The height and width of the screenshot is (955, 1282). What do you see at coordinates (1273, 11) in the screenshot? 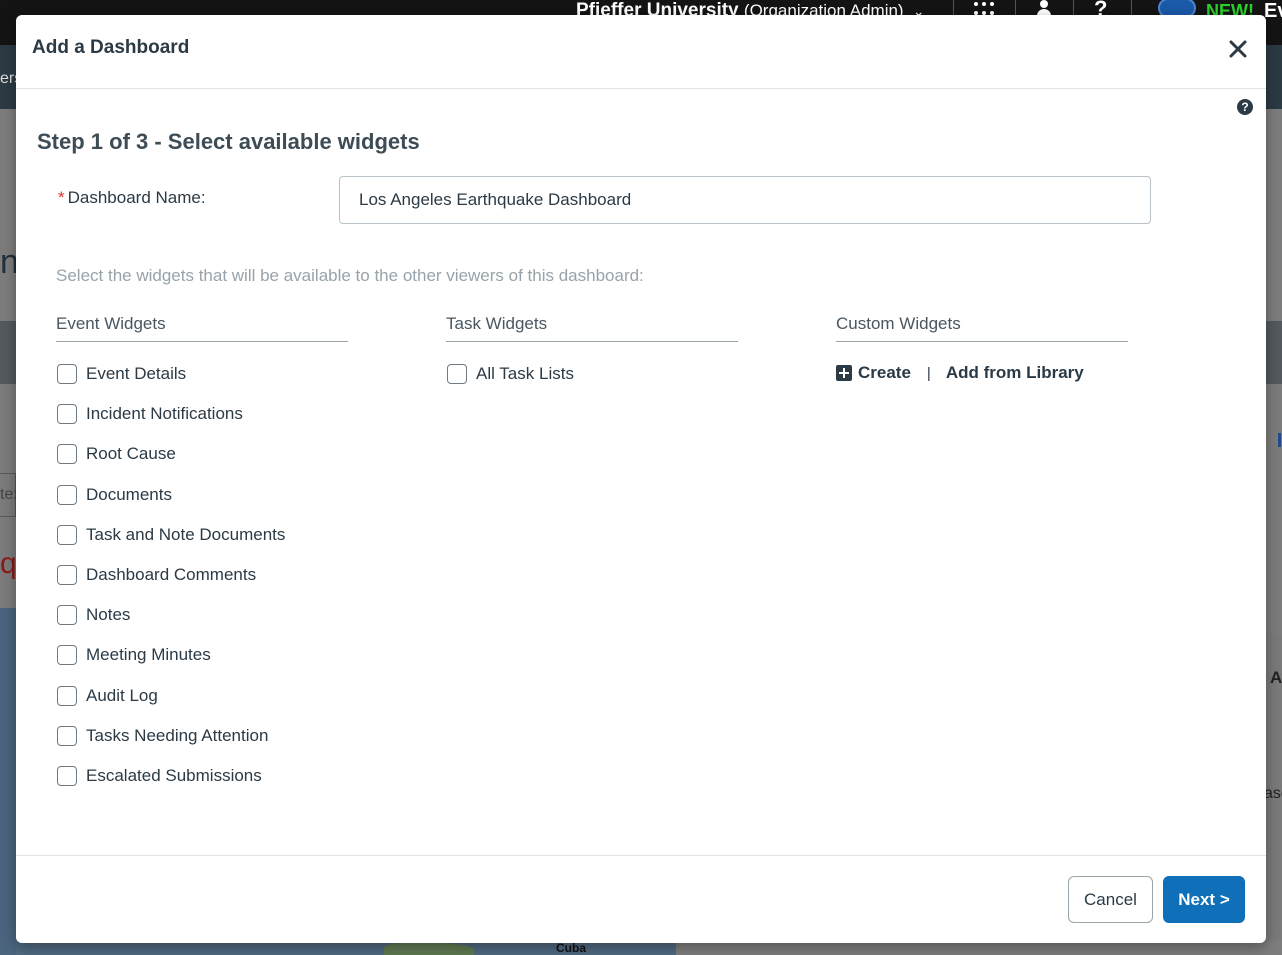
I see `truncated-label: Ev` at bounding box center [1273, 11].